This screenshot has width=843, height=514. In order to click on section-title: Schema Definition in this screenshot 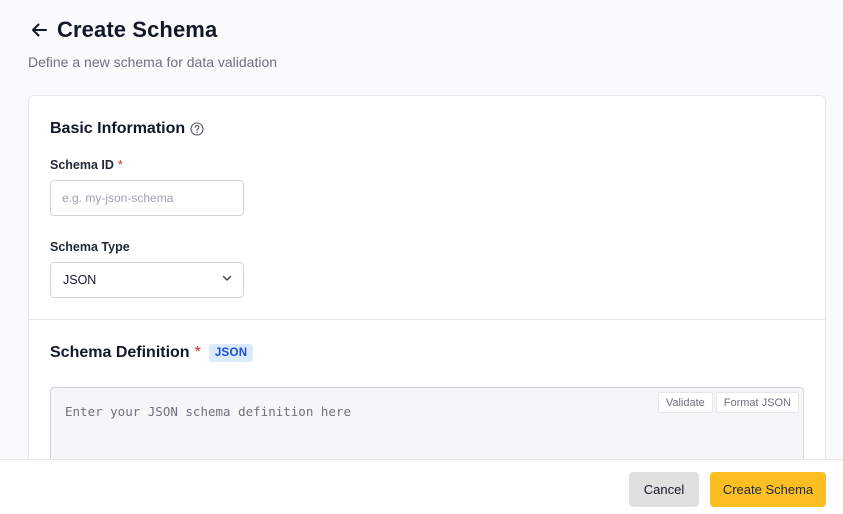, I will do `click(120, 352)`.